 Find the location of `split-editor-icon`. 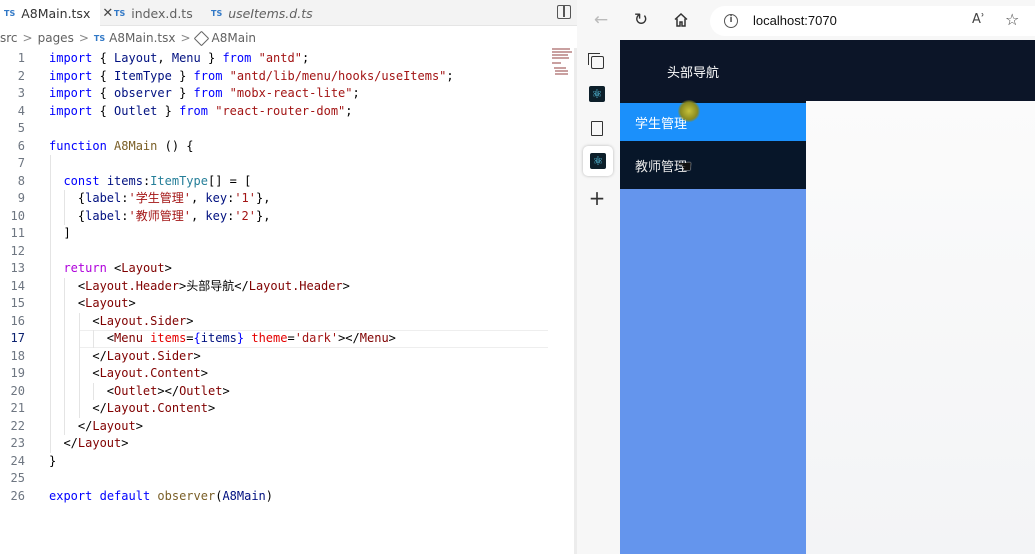

split-editor-icon is located at coordinates (564, 12).